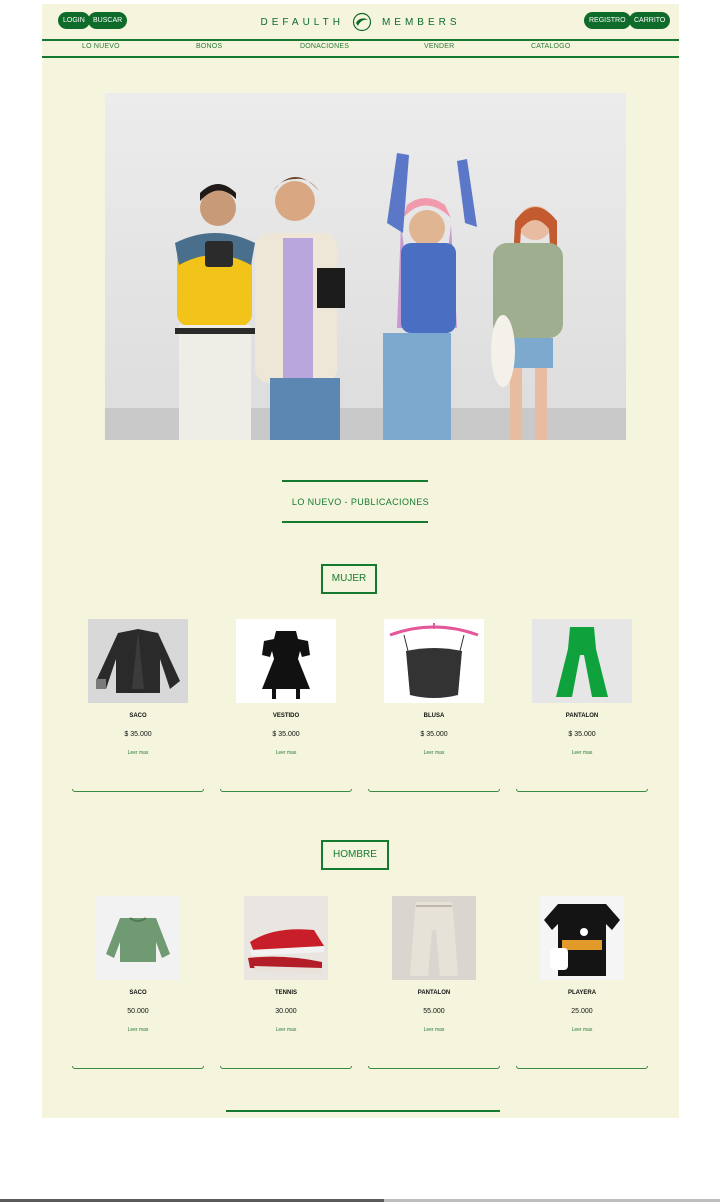 This screenshot has height=1202, width=720. I want to click on product-card: TENNIS 30.000 Leer mas, so click(286, 983).